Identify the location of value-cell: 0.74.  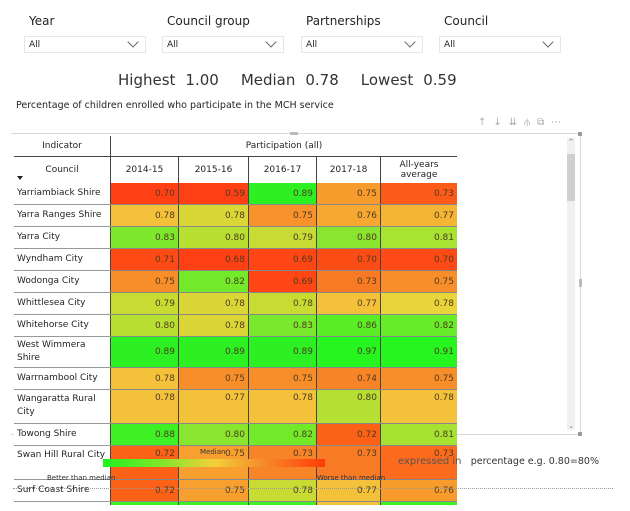
(348, 378).